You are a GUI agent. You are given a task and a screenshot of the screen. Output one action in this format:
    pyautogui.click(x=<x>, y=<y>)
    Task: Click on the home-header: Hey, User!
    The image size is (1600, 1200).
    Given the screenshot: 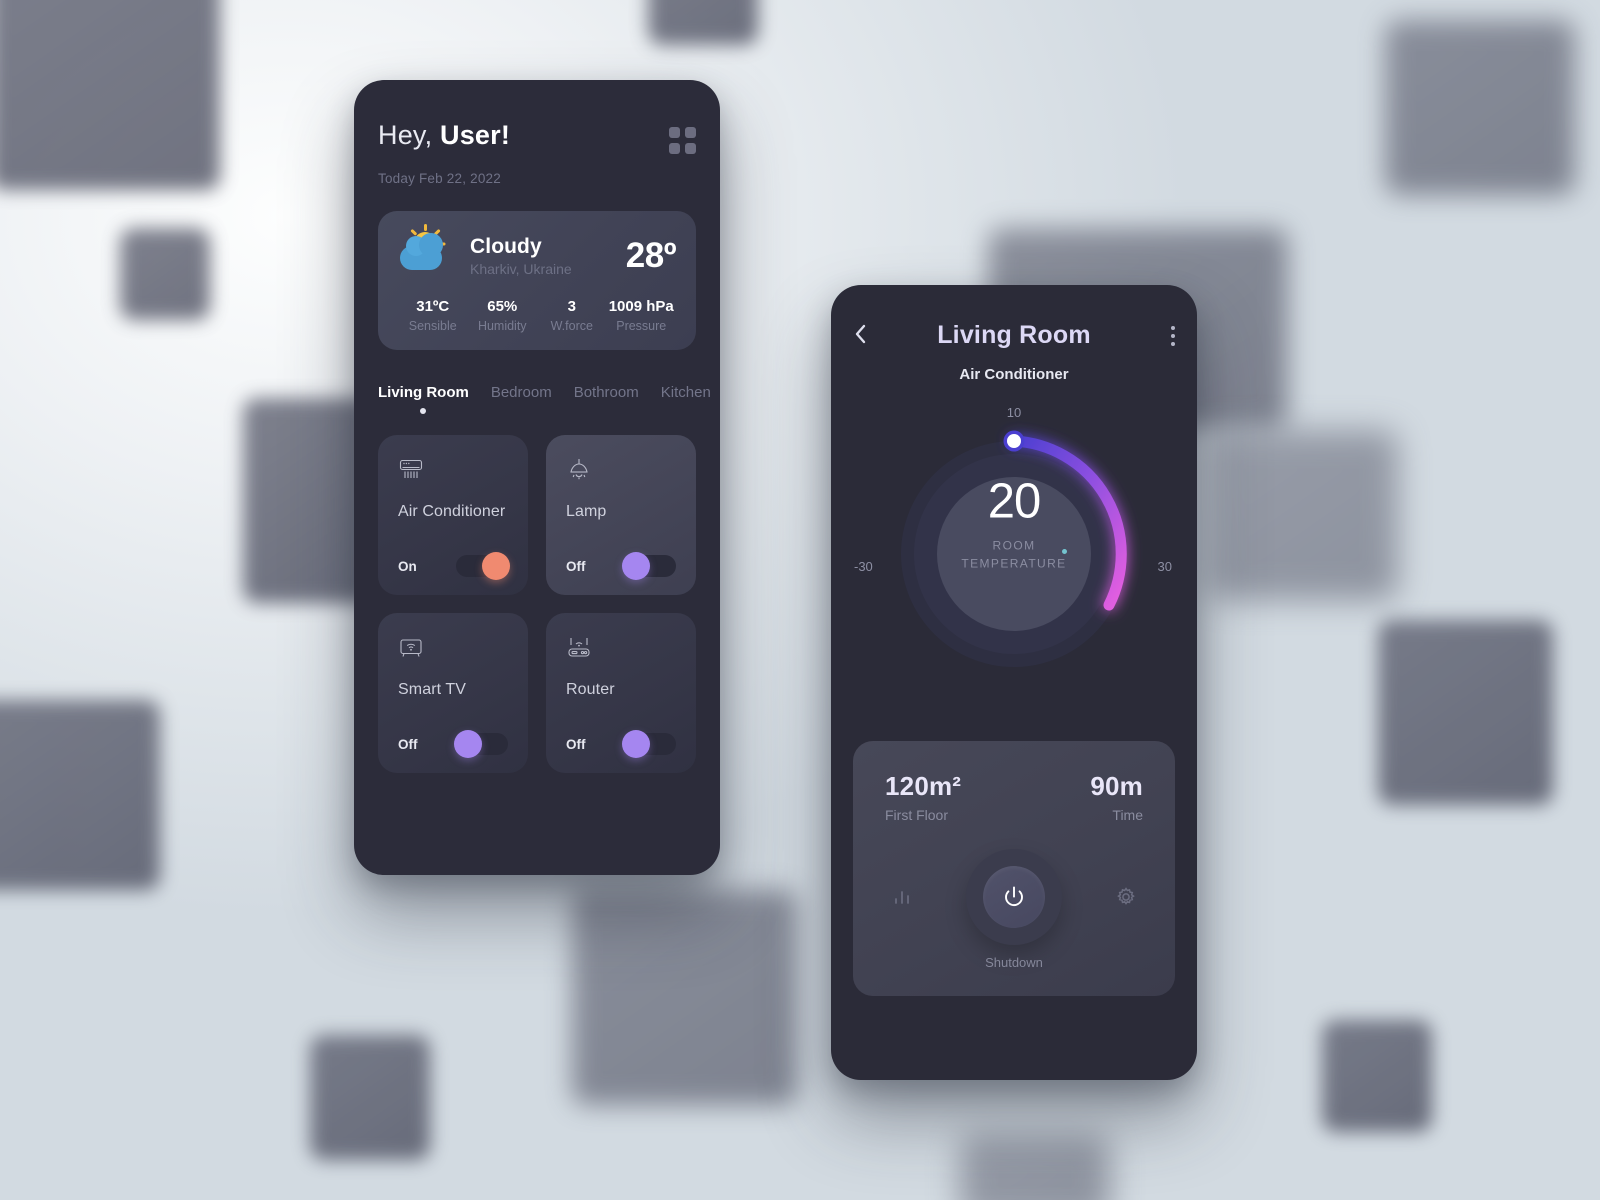 What is the action you would take?
    pyautogui.click(x=537, y=137)
    